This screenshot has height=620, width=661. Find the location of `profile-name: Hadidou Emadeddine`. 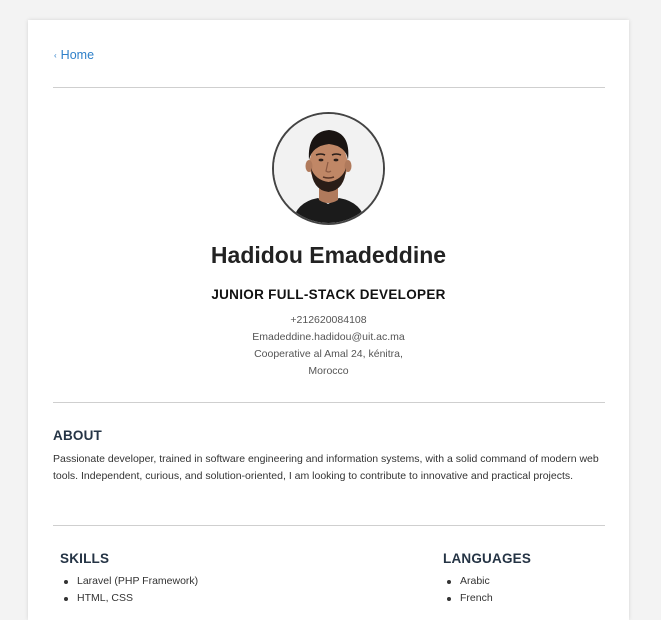

profile-name: Hadidou Emadeddine is located at coordinates (328, 255).